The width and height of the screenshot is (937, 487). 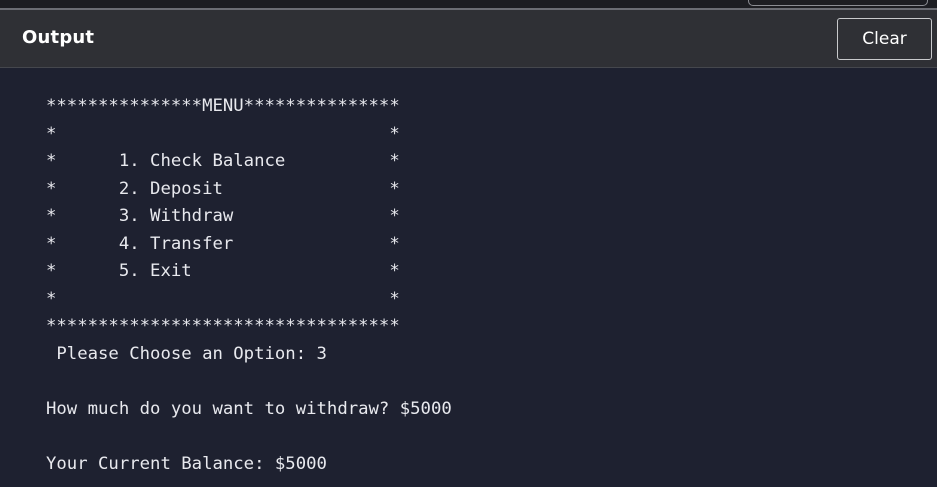 I want to click on console-line: Your Current Balance: $5000, so click(x=186, y=463).